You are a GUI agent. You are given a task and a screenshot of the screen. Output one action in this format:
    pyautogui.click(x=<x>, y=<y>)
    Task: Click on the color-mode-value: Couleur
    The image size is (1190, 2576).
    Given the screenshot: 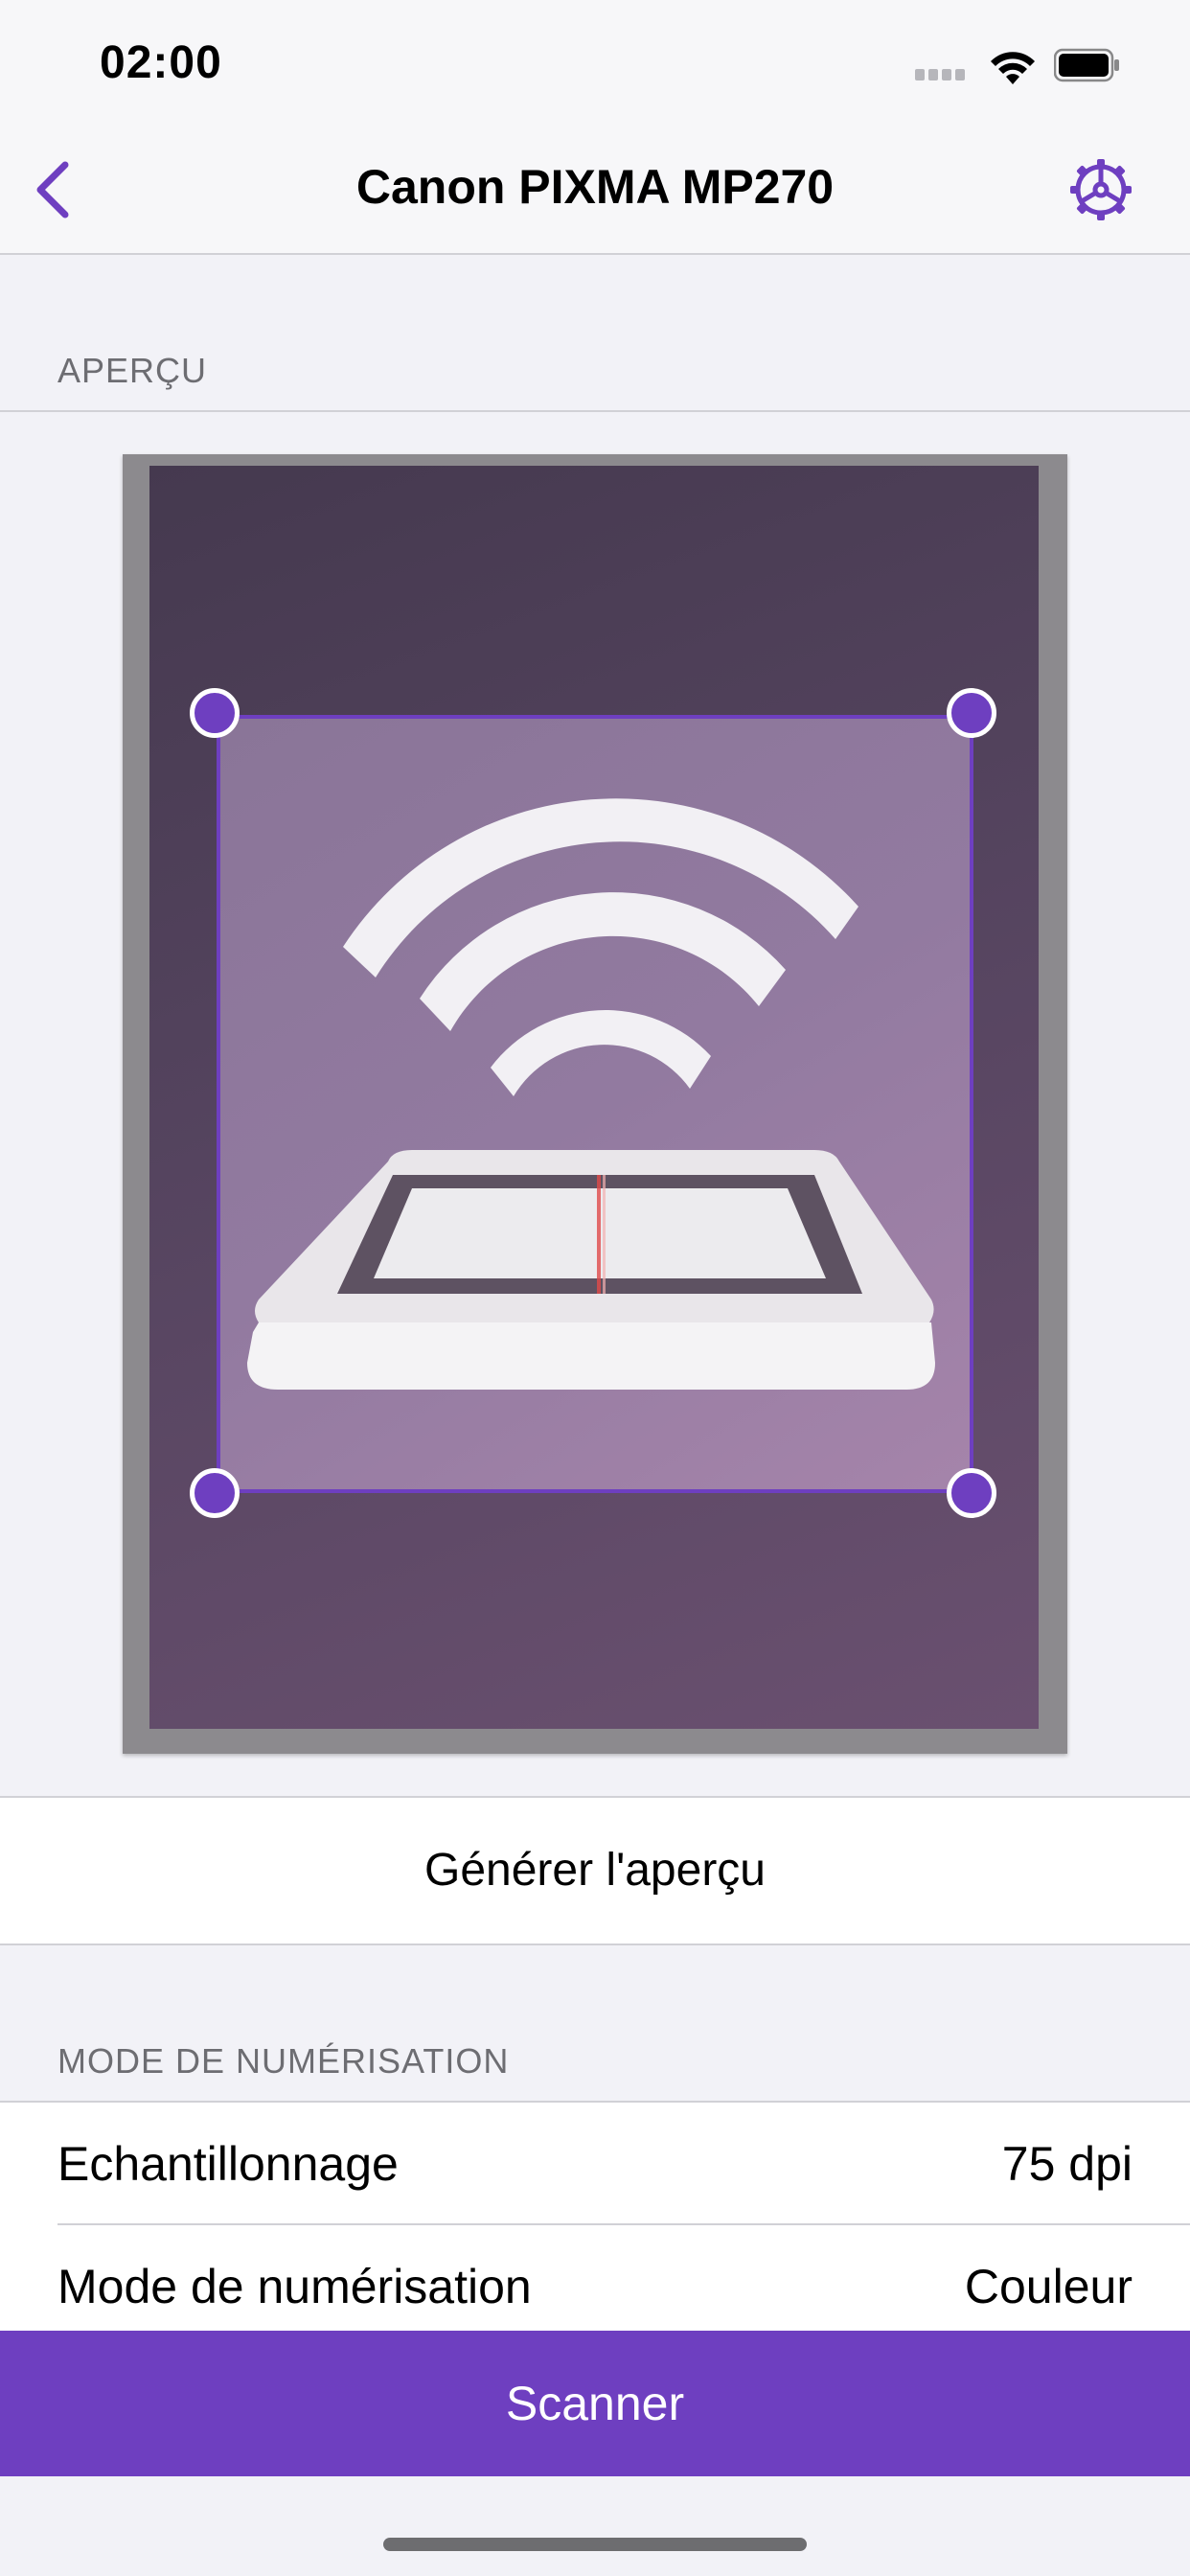 What is the action you would take?
    pyautogui.click(x=1048, y=2286)
    